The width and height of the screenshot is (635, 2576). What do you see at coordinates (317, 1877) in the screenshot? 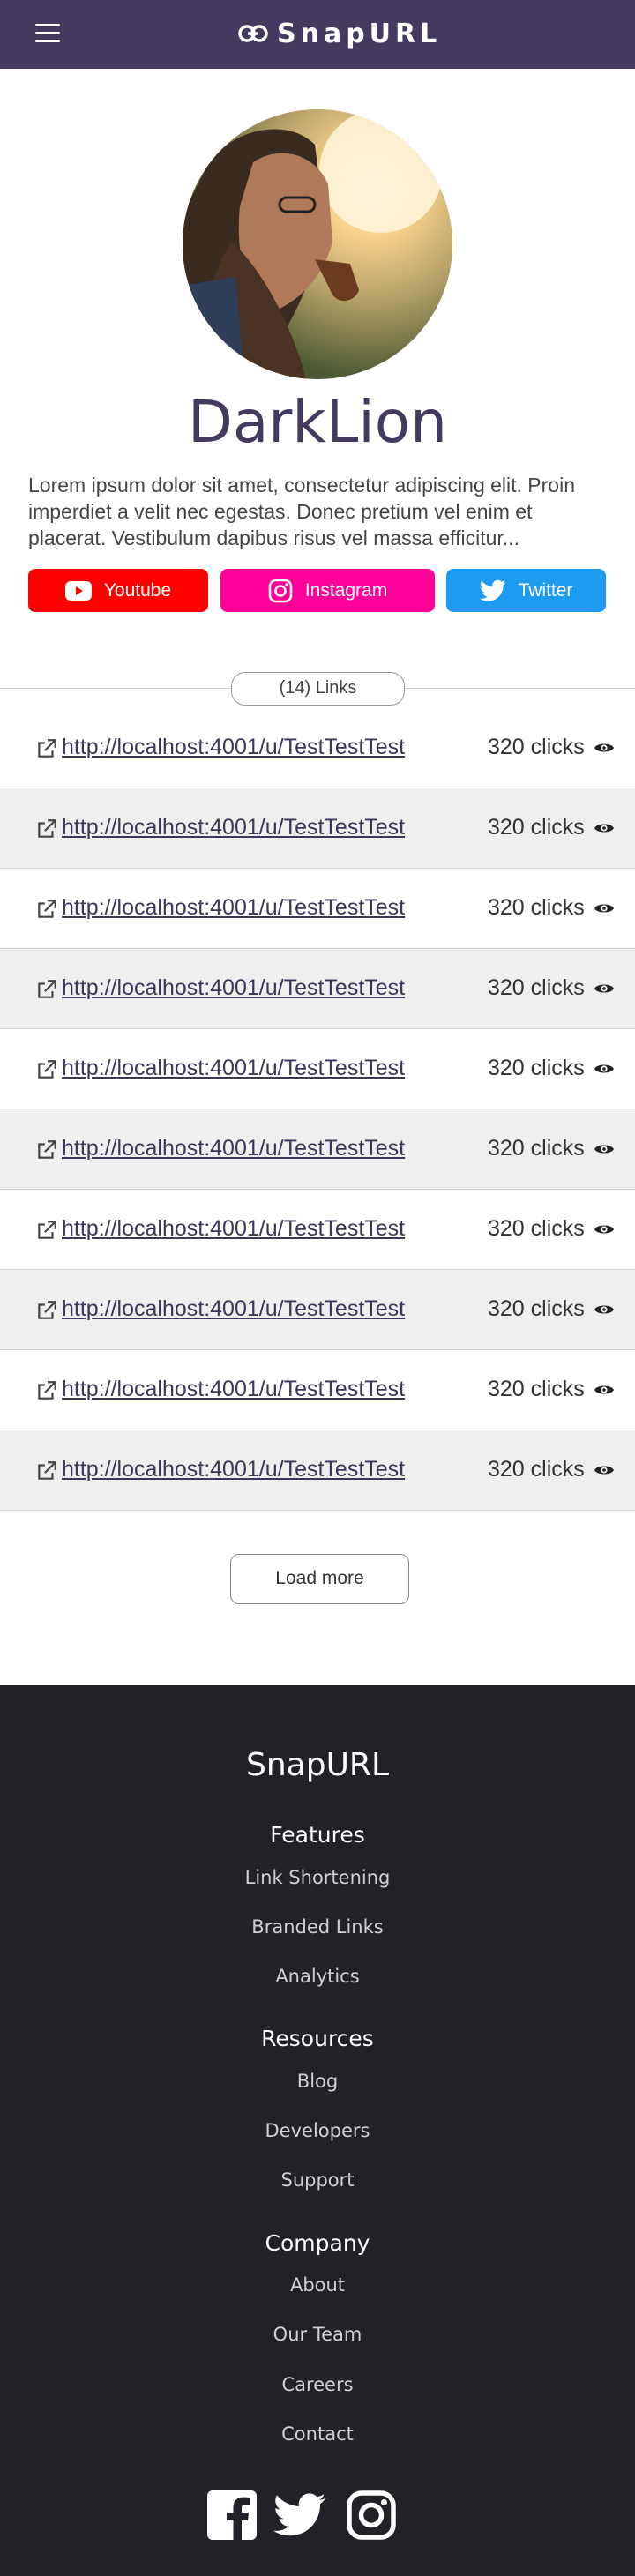
I see `footer-link-link-shortening: Link Shortening` at bounding box center [317, 1877].